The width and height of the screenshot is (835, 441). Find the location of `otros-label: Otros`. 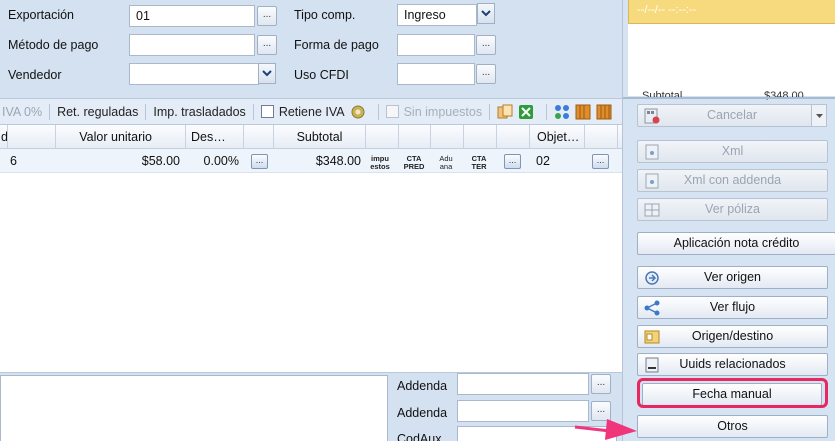

otros-label: Otros is located at coordinates (732, 426).